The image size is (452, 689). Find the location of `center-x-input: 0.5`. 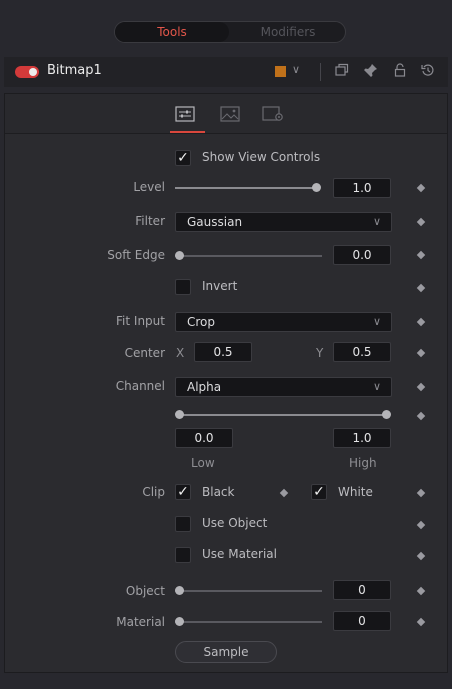

center-x-input: 0.5 is located at coordinates (223, 352).